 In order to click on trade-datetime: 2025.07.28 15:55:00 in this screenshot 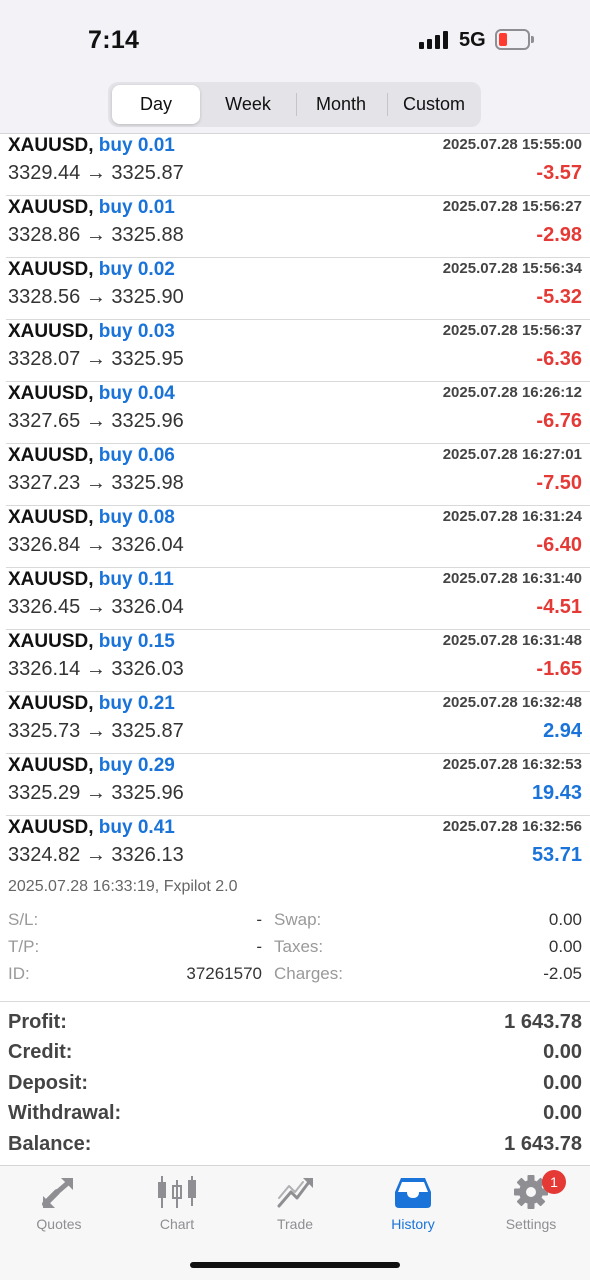, I will do `click(512, 144)`.